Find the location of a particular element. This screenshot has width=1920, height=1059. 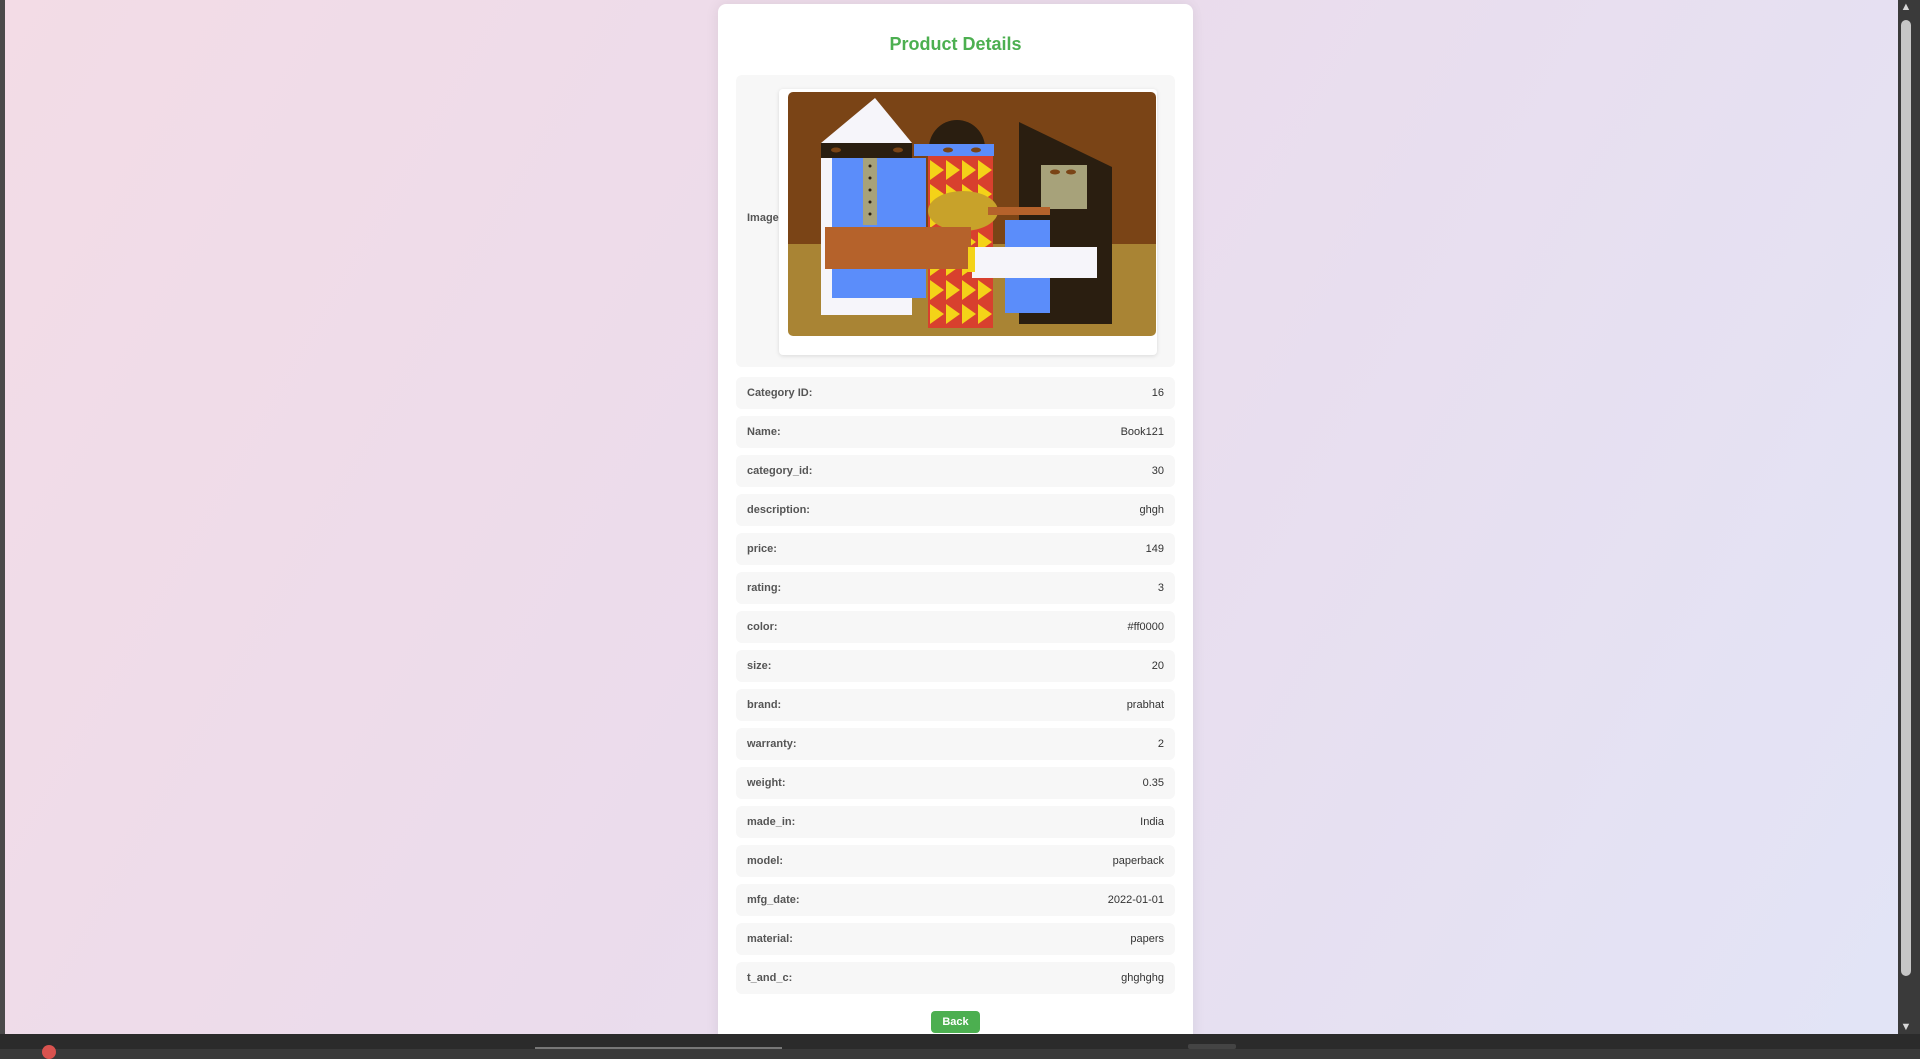

field-label: rating: is located at coordinates (764, 588).